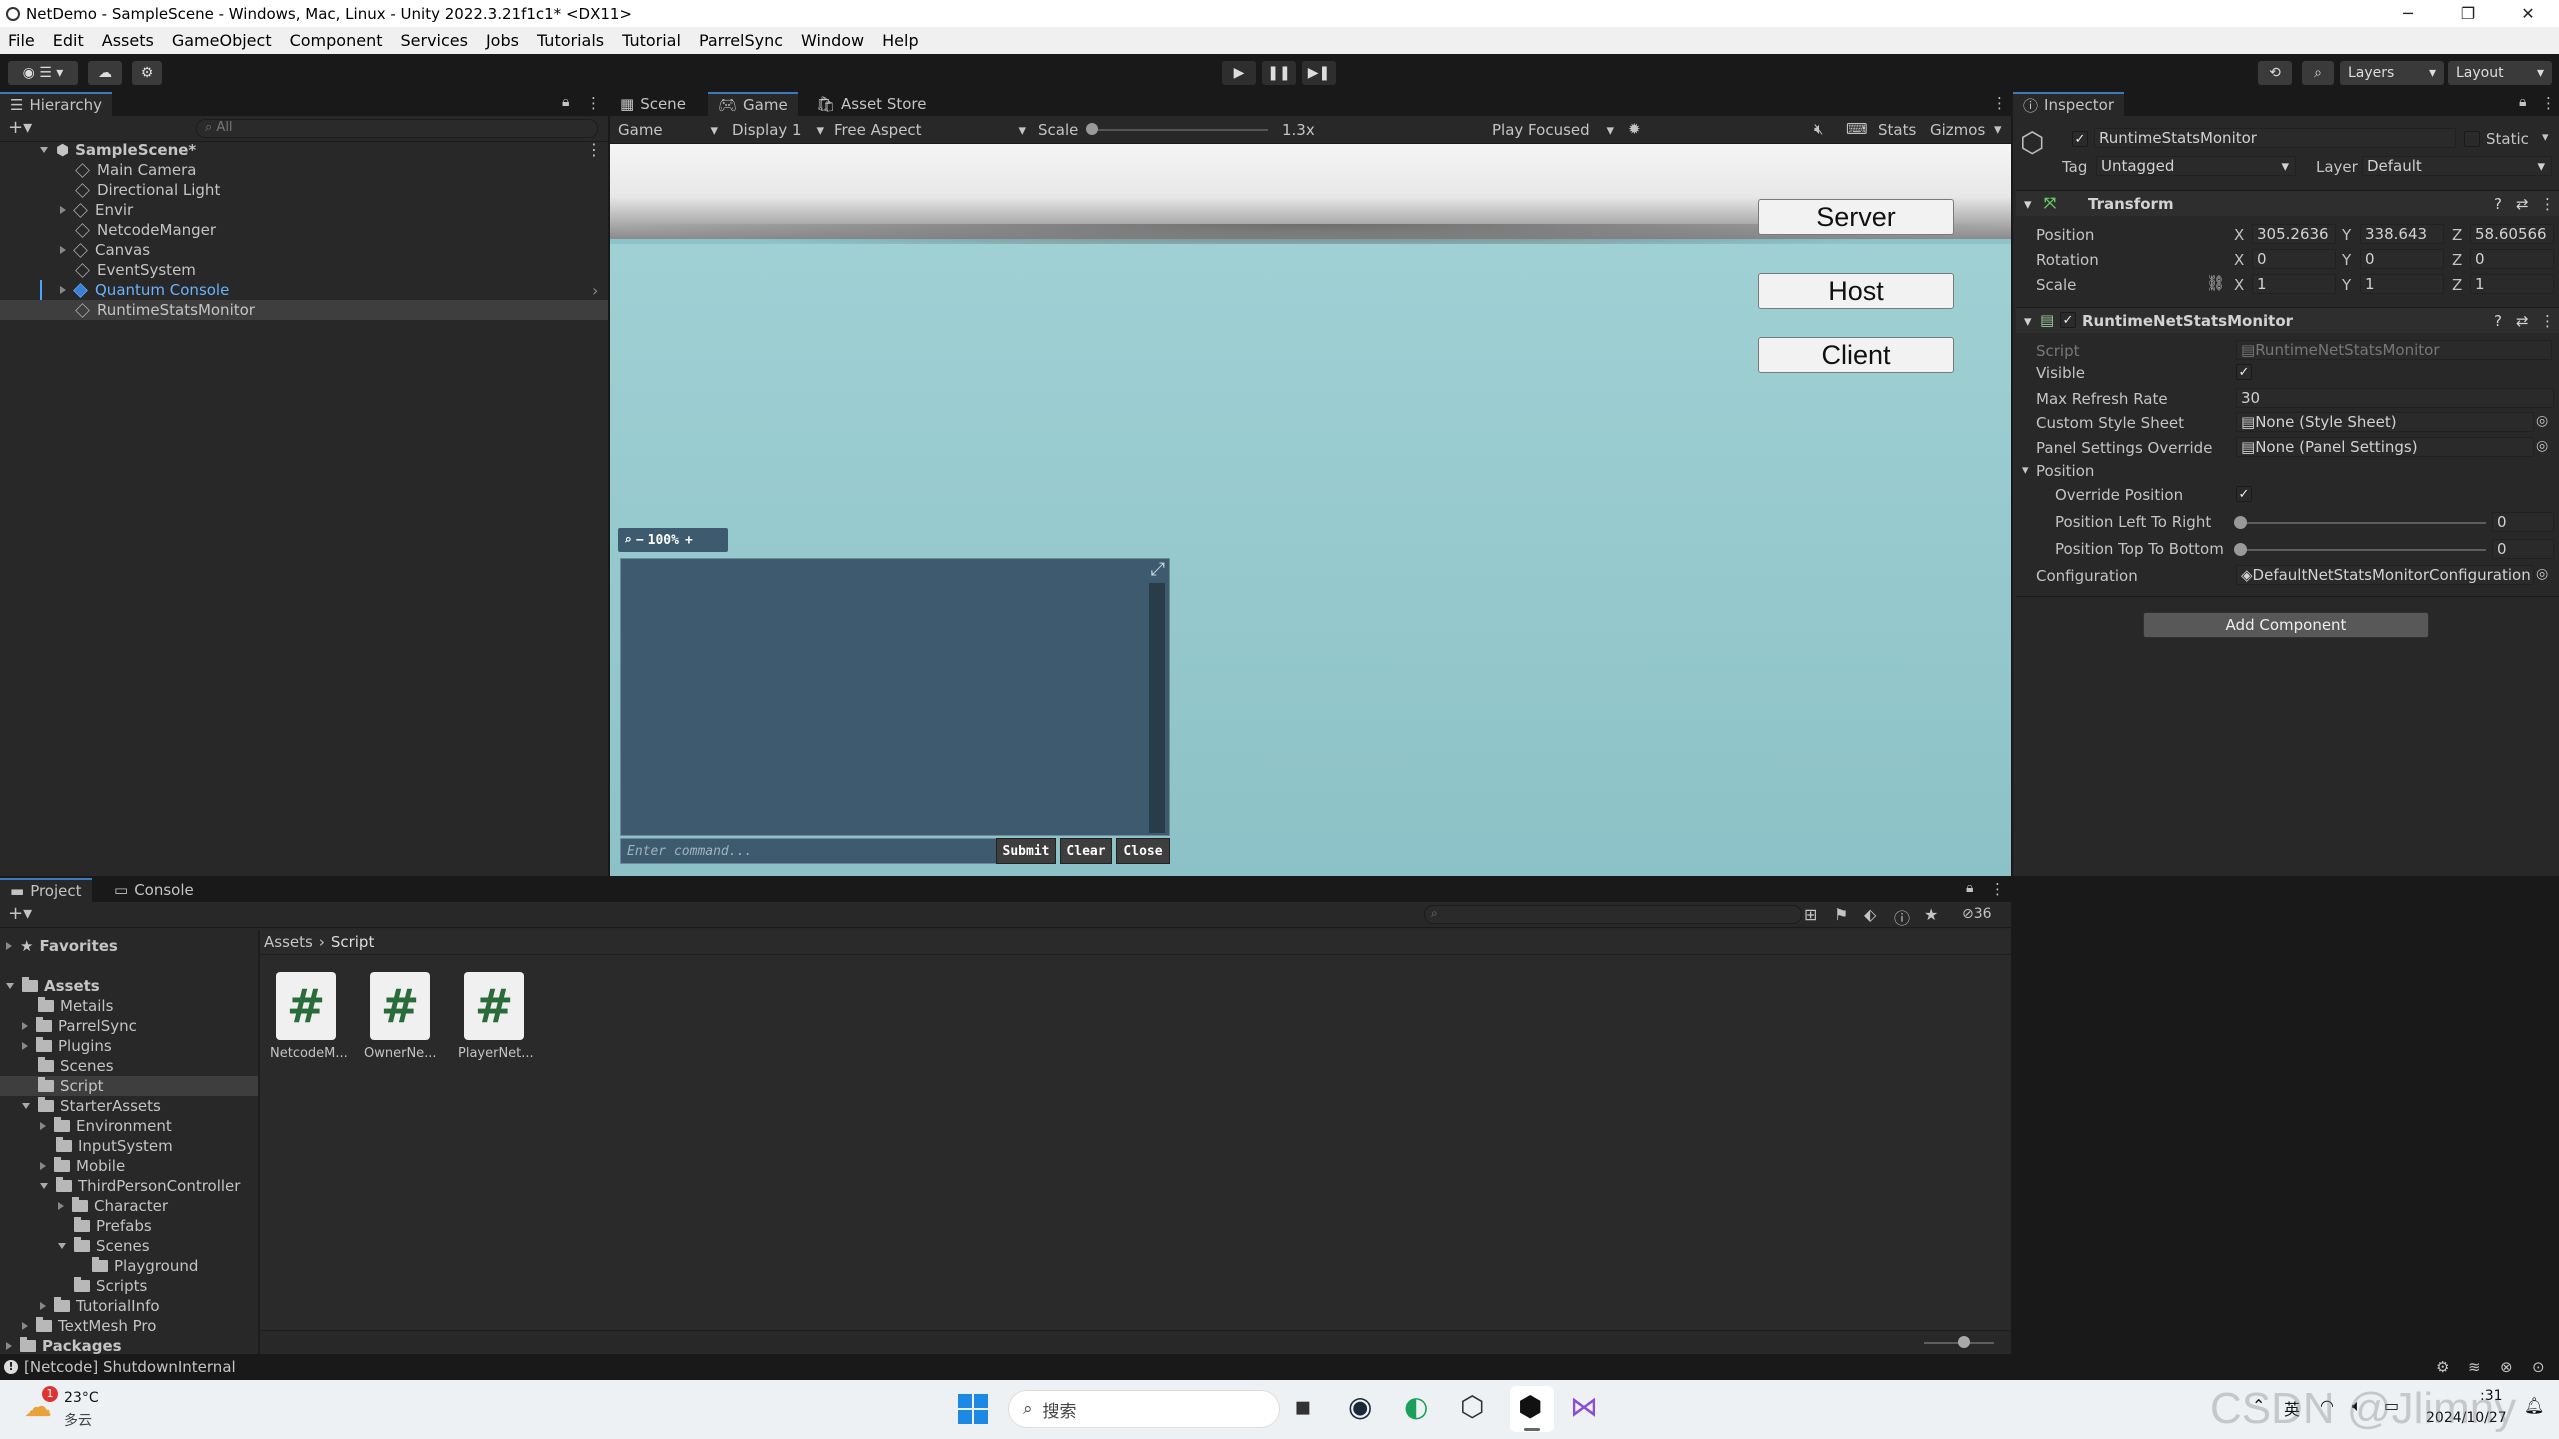 Image resolution: width=2559 pixels, height=1439 pixels. Describe the element at coordinates (2385, 575) in the screenshot. I see `configuration-field: ◈ DefaultNetStatsMonitorConfiguration (` at that location.